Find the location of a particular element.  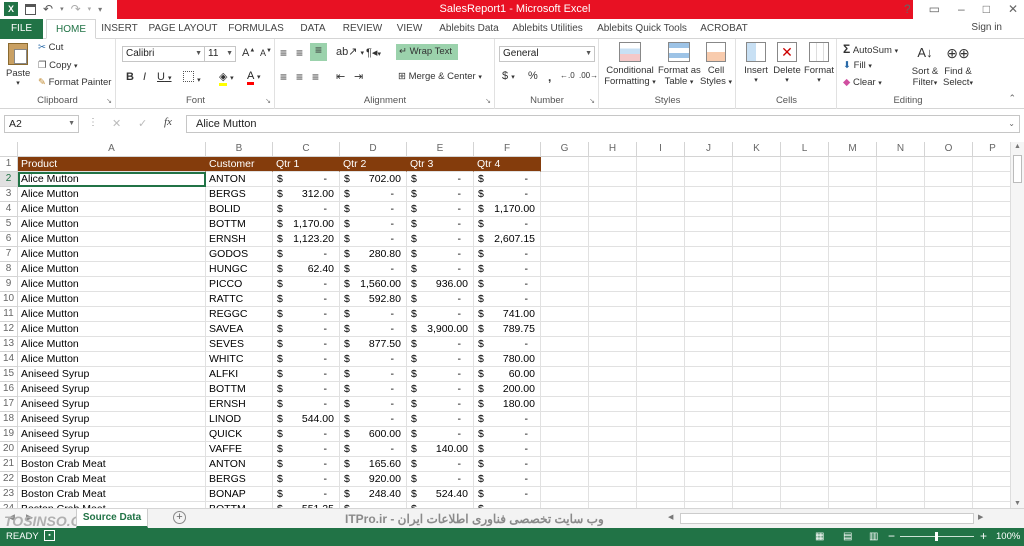

format-cells-button: Format ▾ is located at coordinates (819, 63).